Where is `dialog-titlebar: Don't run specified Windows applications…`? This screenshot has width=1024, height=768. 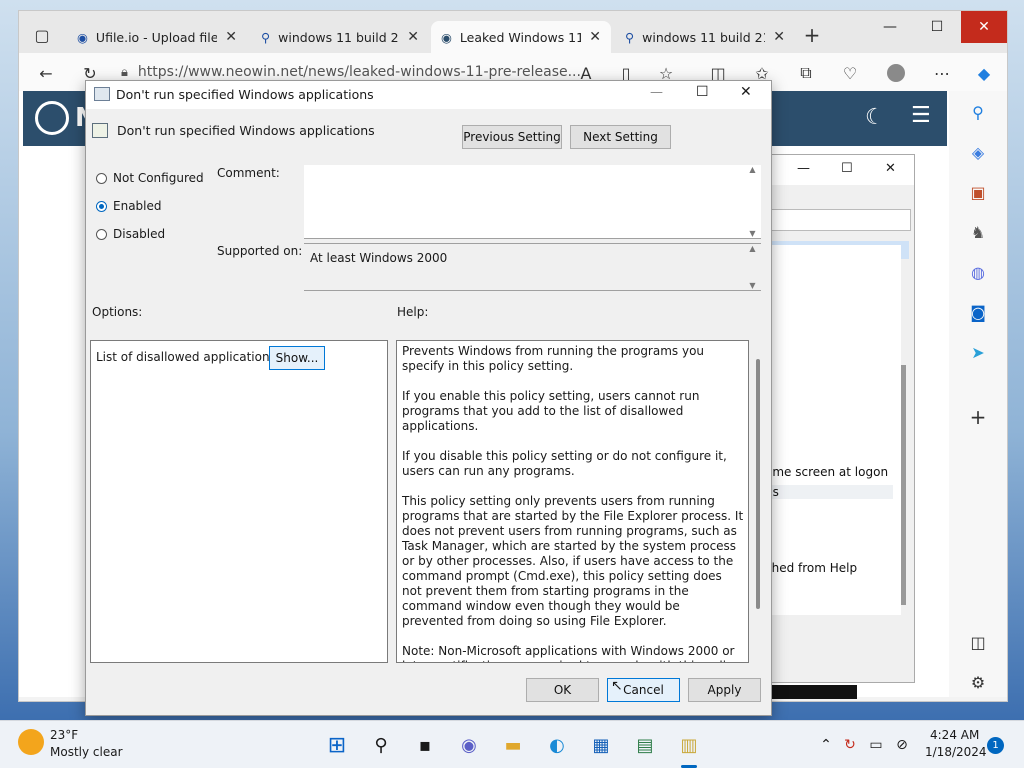
dialog-titlebar: Don't run specified Windows applications… is located at coordinates (428, 95).